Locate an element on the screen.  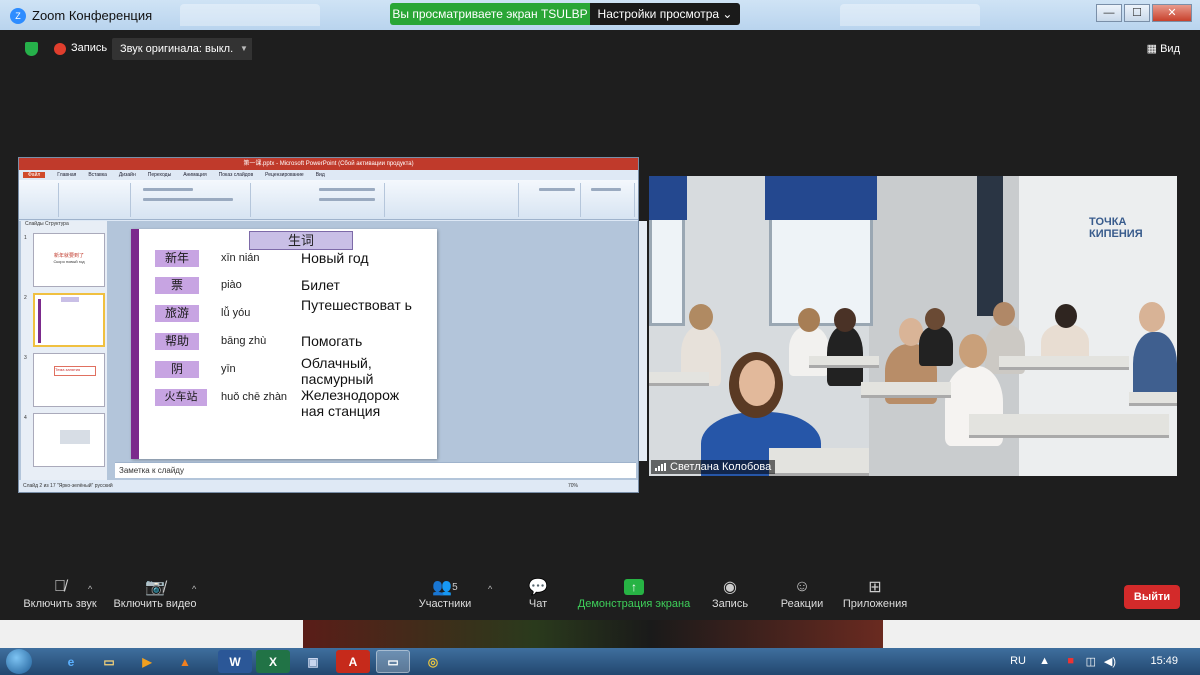
apps-button: ⊞ Приложения is located at coordinates (875, 593).